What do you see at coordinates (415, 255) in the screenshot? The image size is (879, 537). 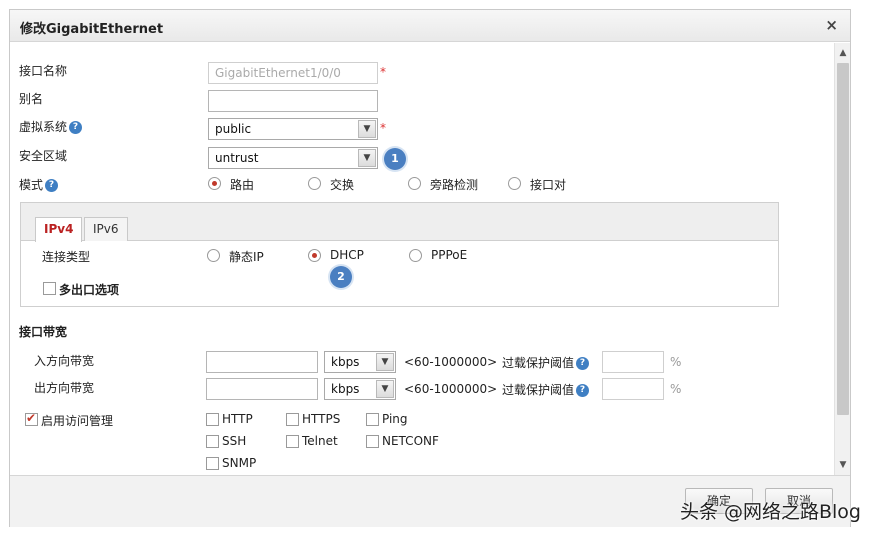 I see `conn-pppoe-radio` at bounding box center [415, 255].